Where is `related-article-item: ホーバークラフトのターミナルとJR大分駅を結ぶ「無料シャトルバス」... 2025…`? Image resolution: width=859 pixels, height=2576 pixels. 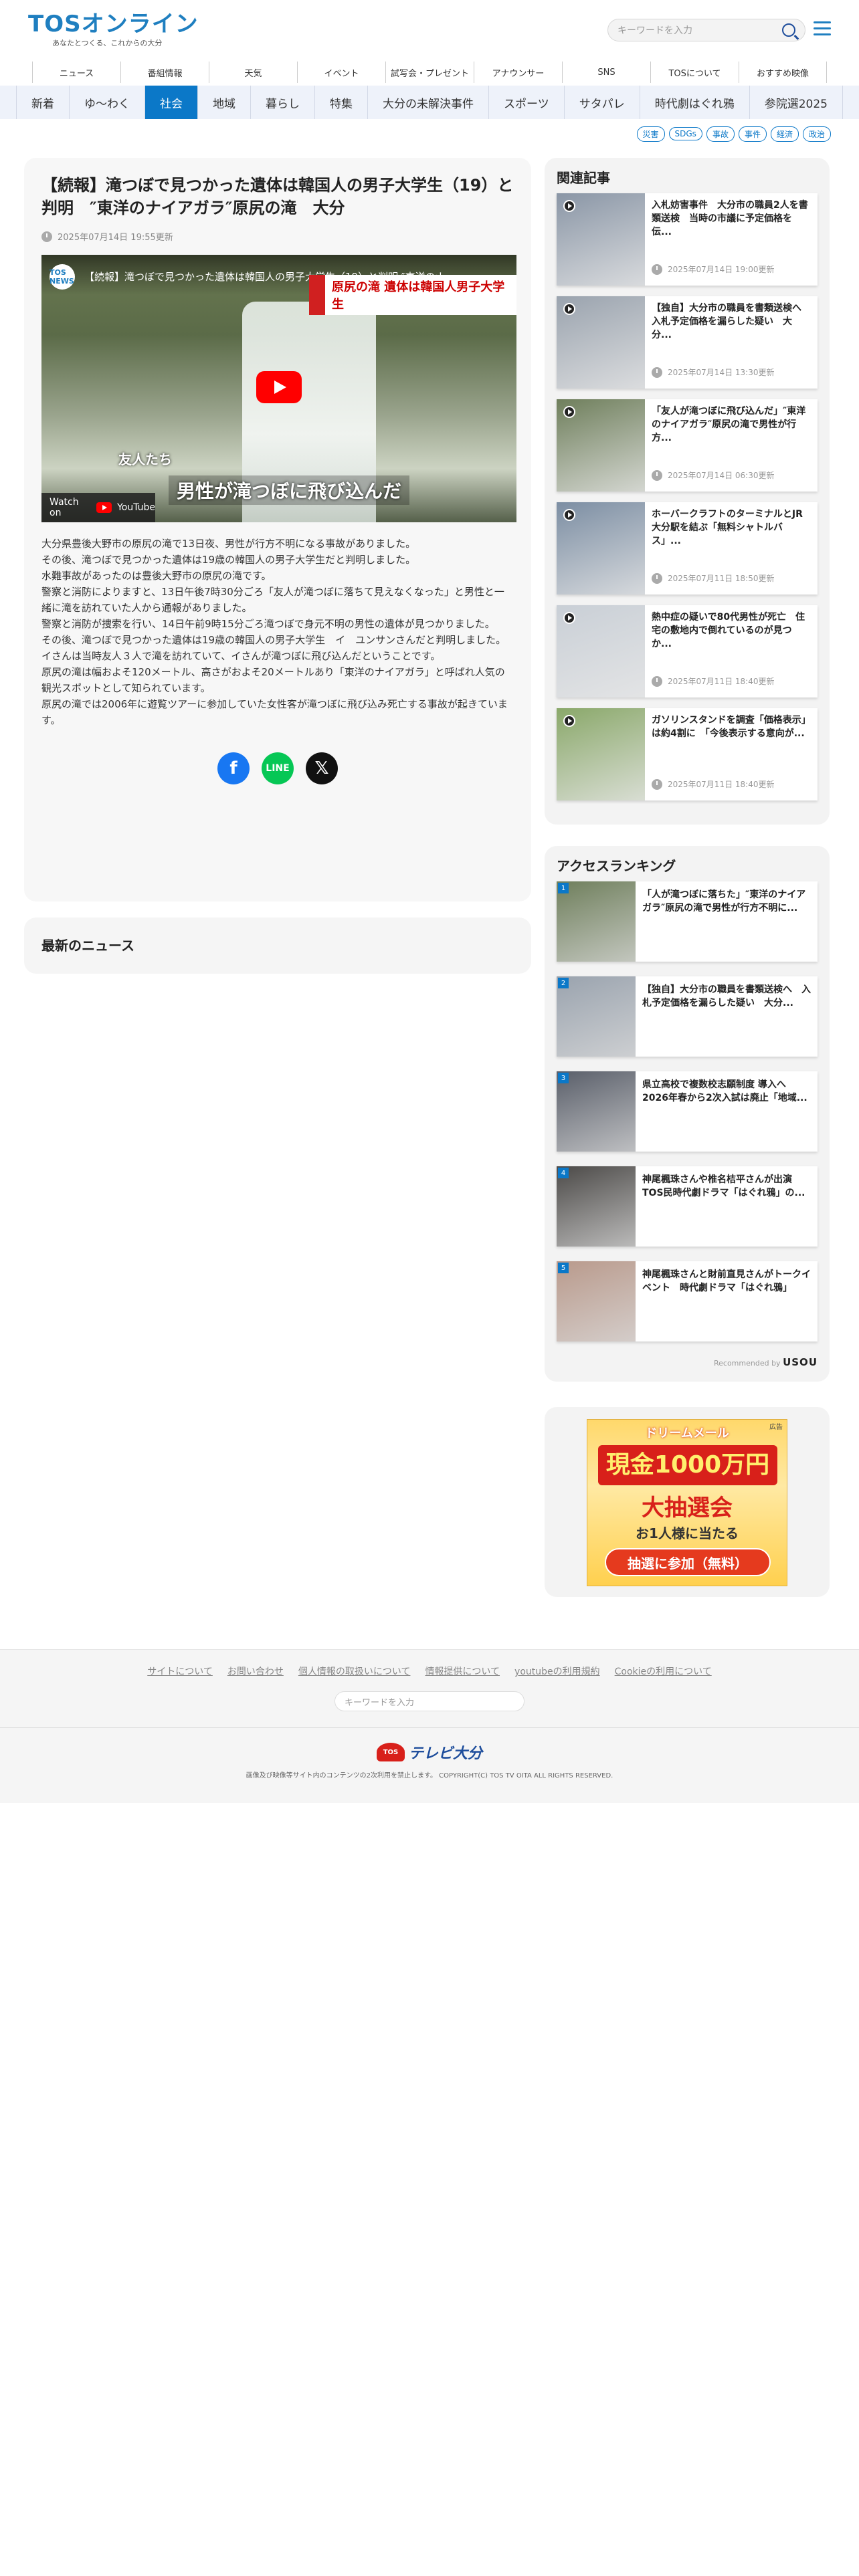
related-article-item: ホーバークラフトのターミナルとJR大分駅を結ぶ「無料シャトルバス」... 2025… is located at coordinates (687, 548).